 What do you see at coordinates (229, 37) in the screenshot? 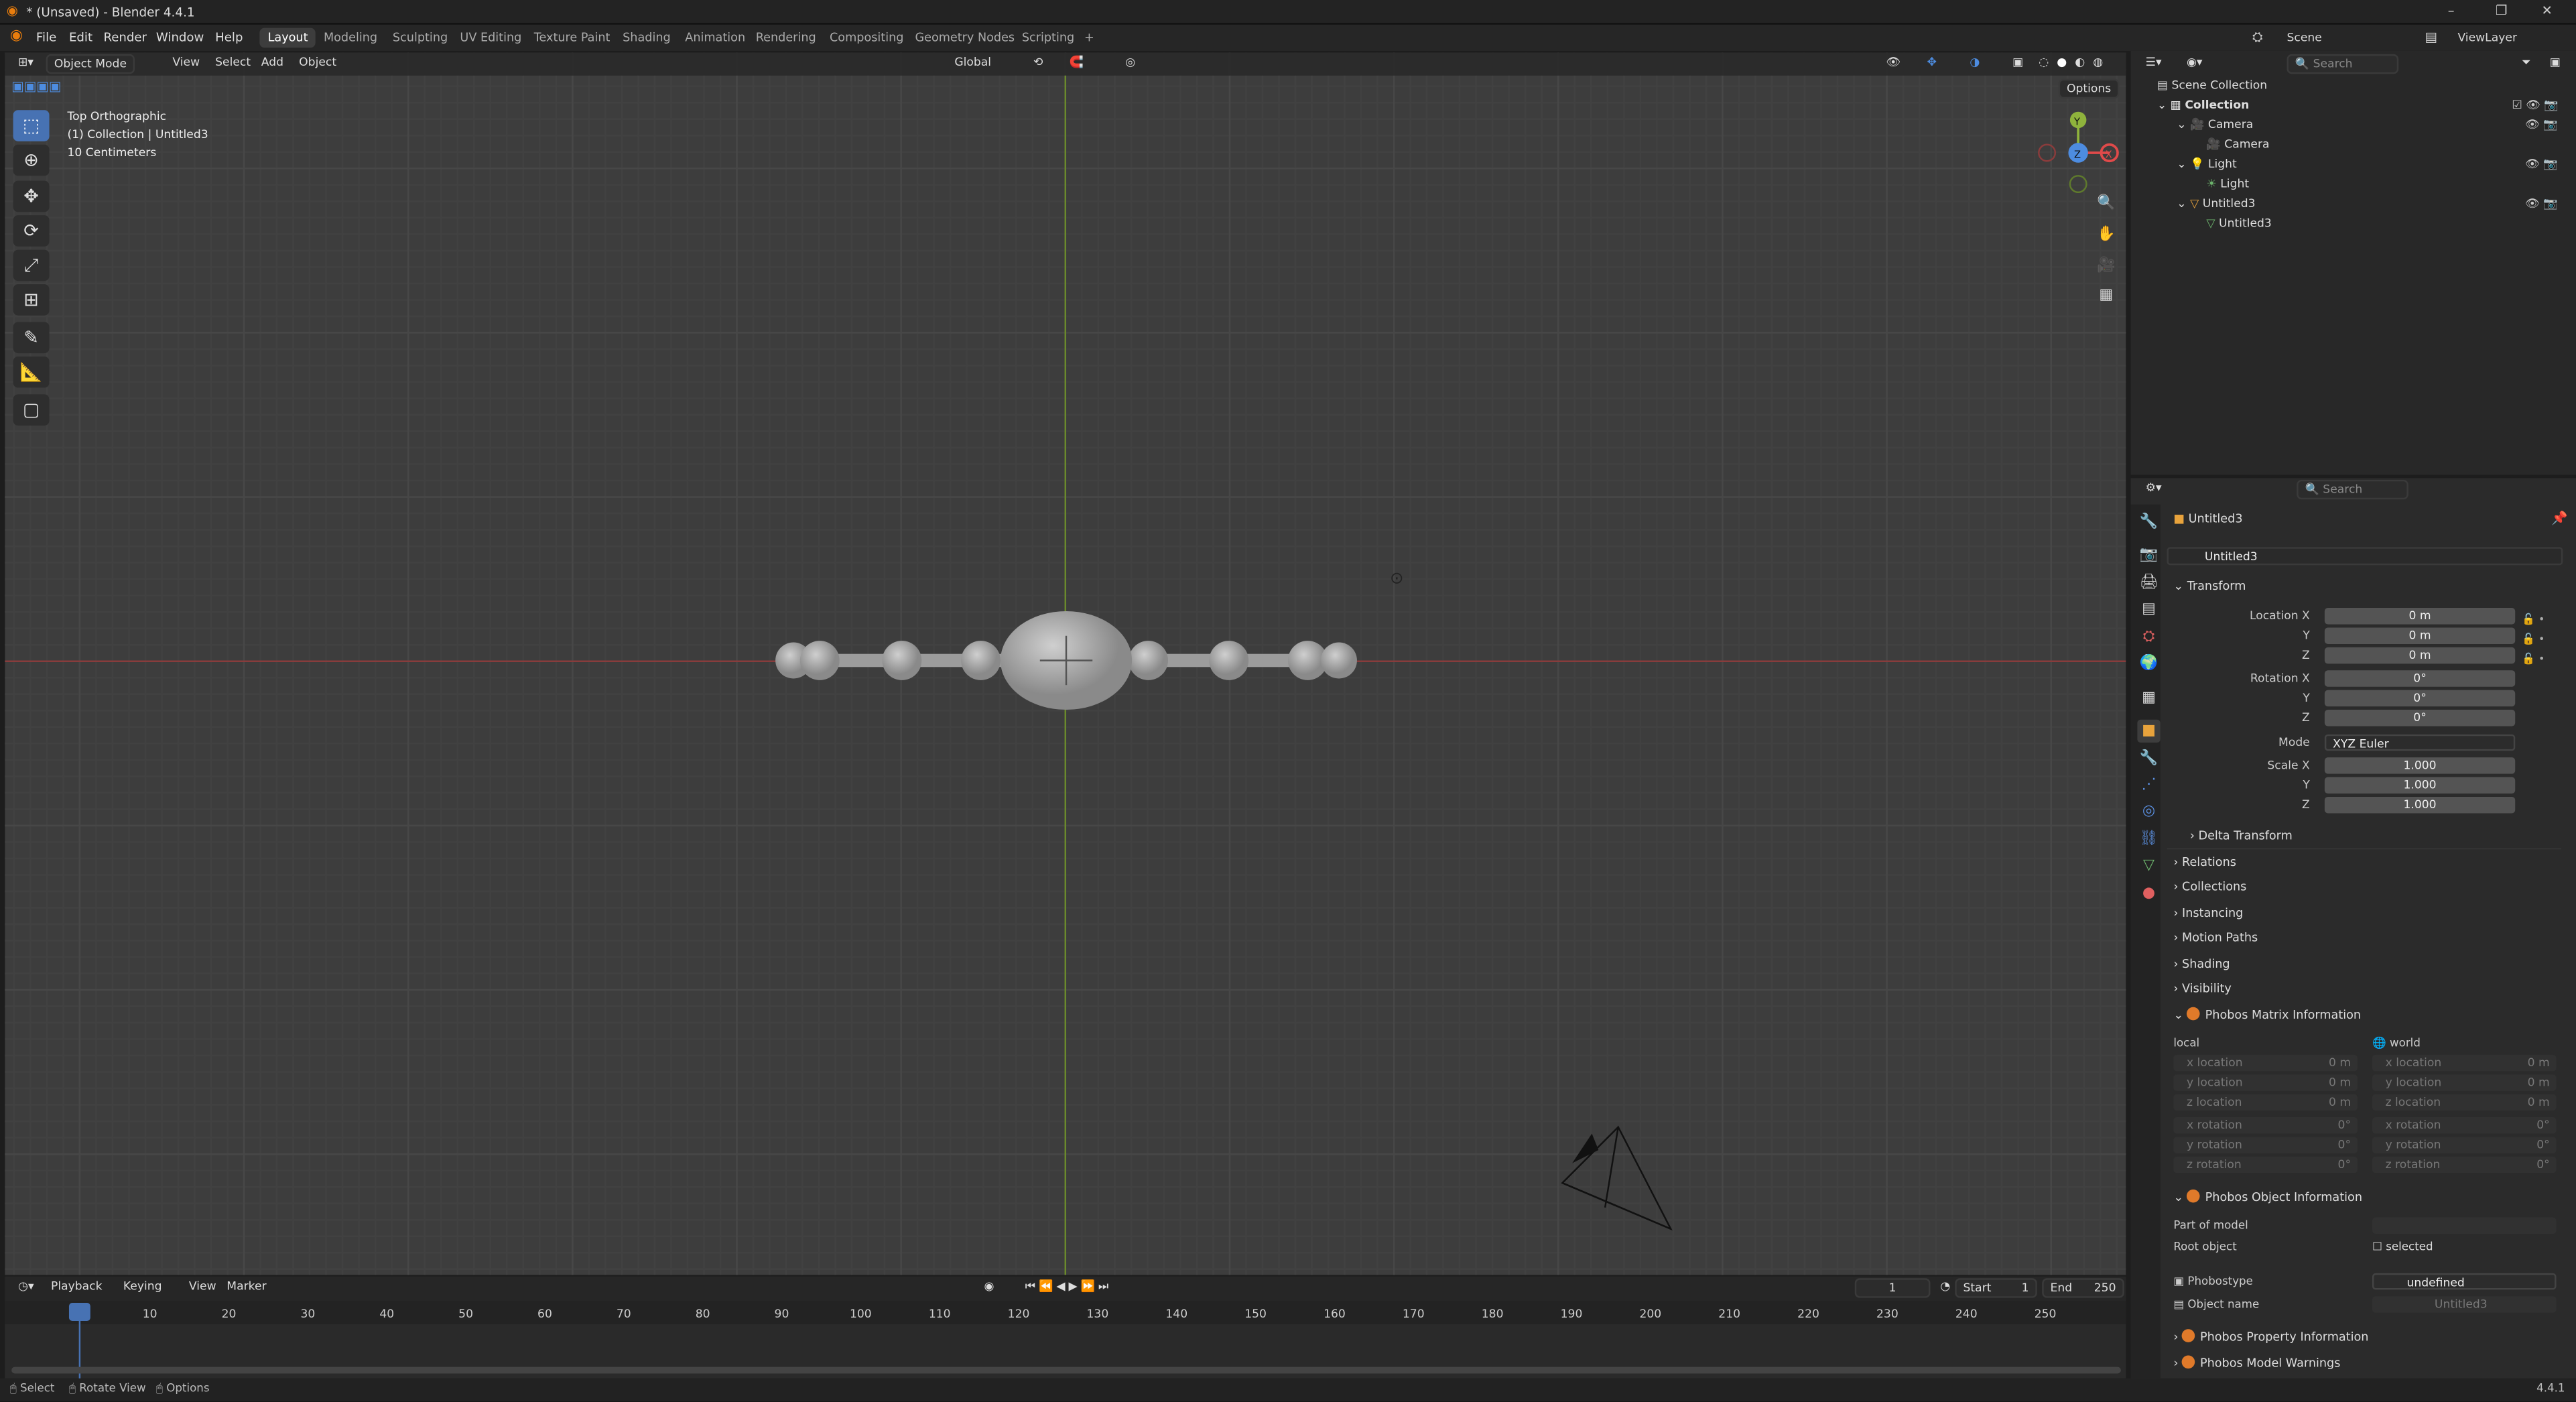
I see `menu-help: Help` at bounding box center [229, 37].